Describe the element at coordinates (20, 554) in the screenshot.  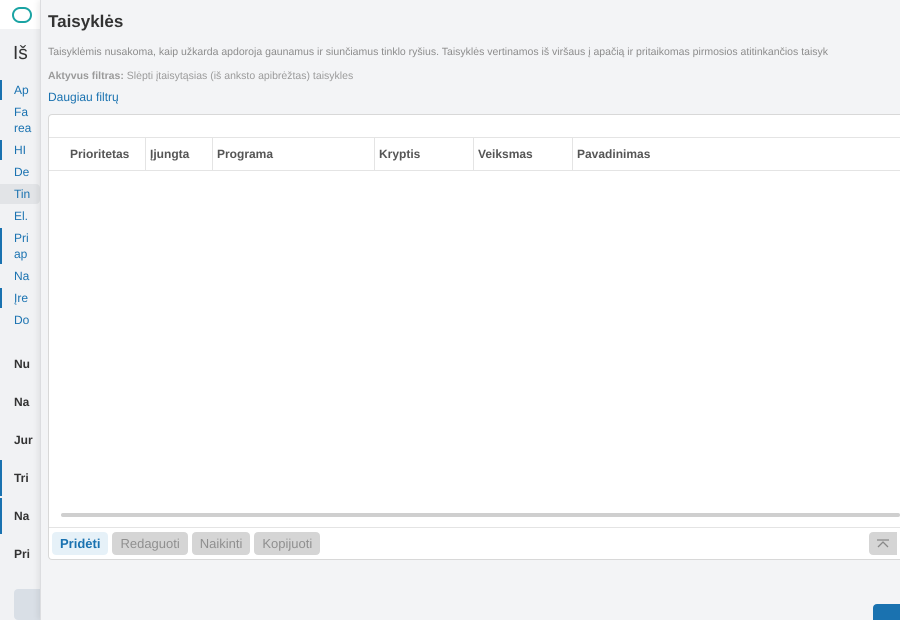
I see `sidebar-section: Pri` at that location.